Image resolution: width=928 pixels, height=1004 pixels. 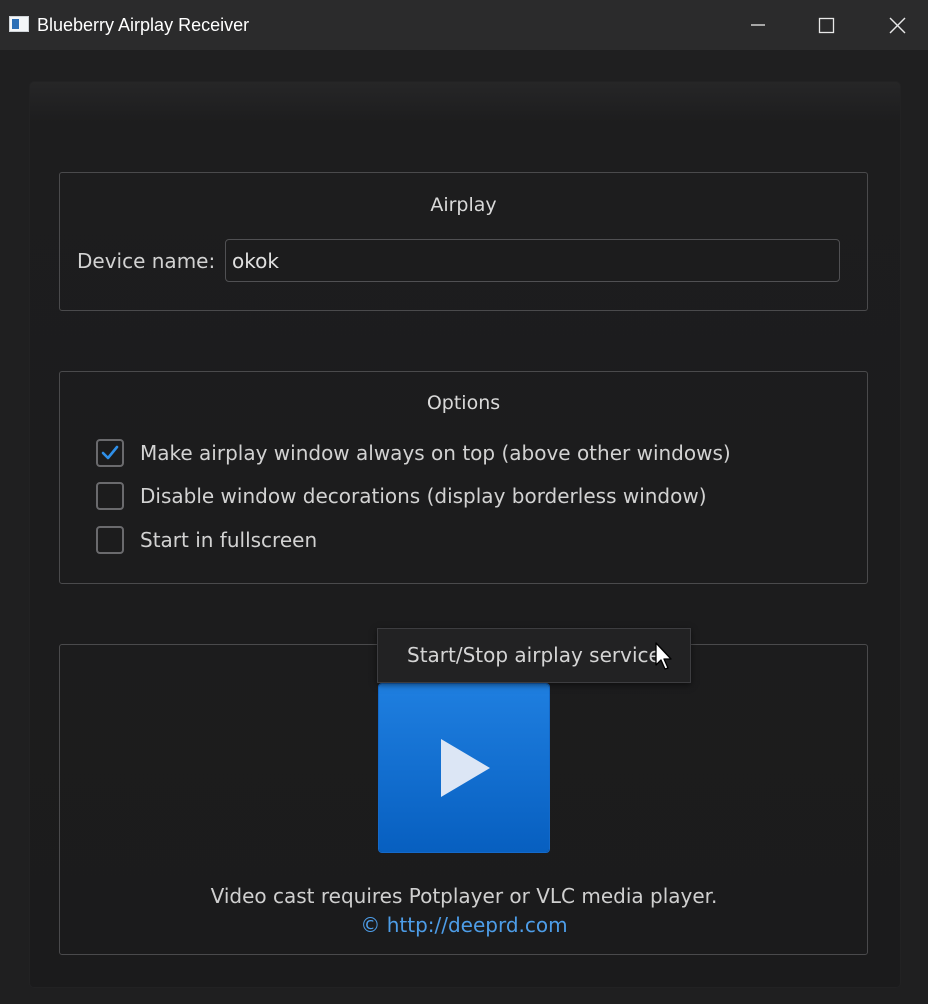 I want to click on play-icon, so click(x=465, y=768).